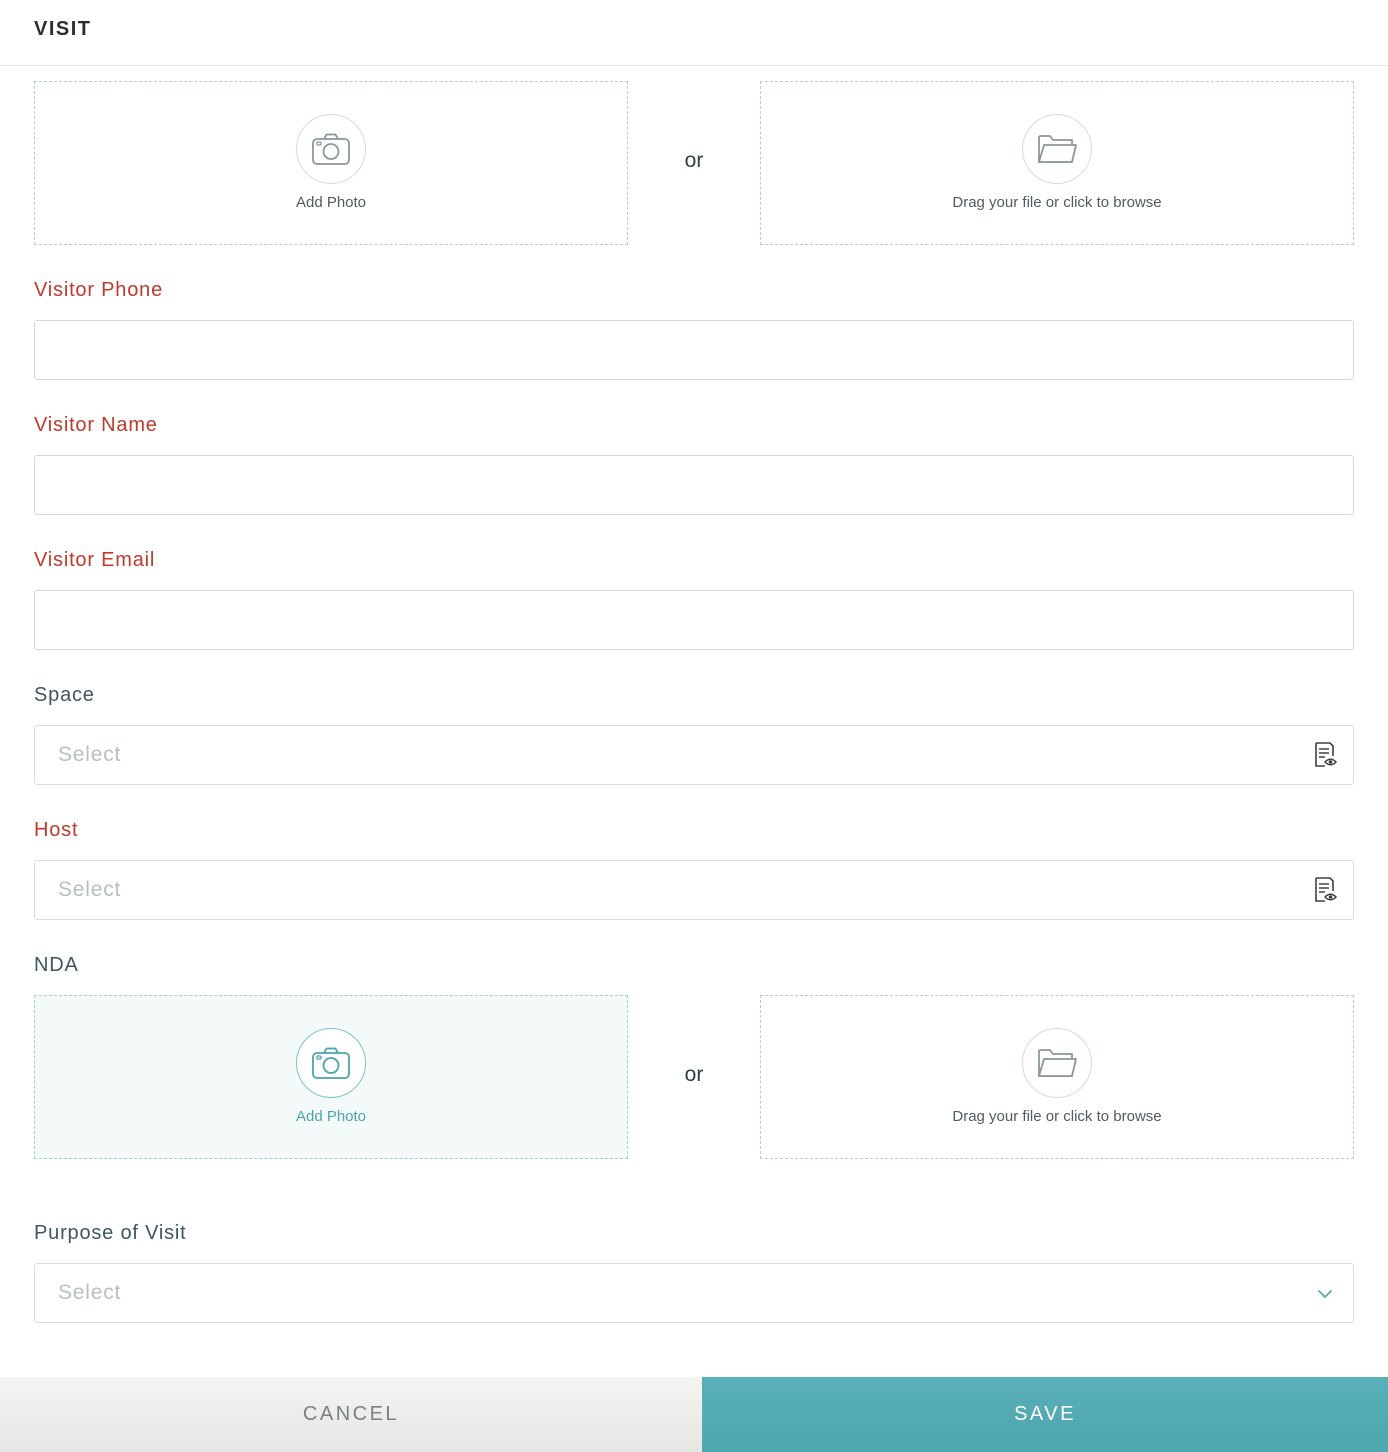 This screenshot has height=1452, width=1388. I want to click on purpose-of-visit-placeholder: Select, so click(90, 1292).